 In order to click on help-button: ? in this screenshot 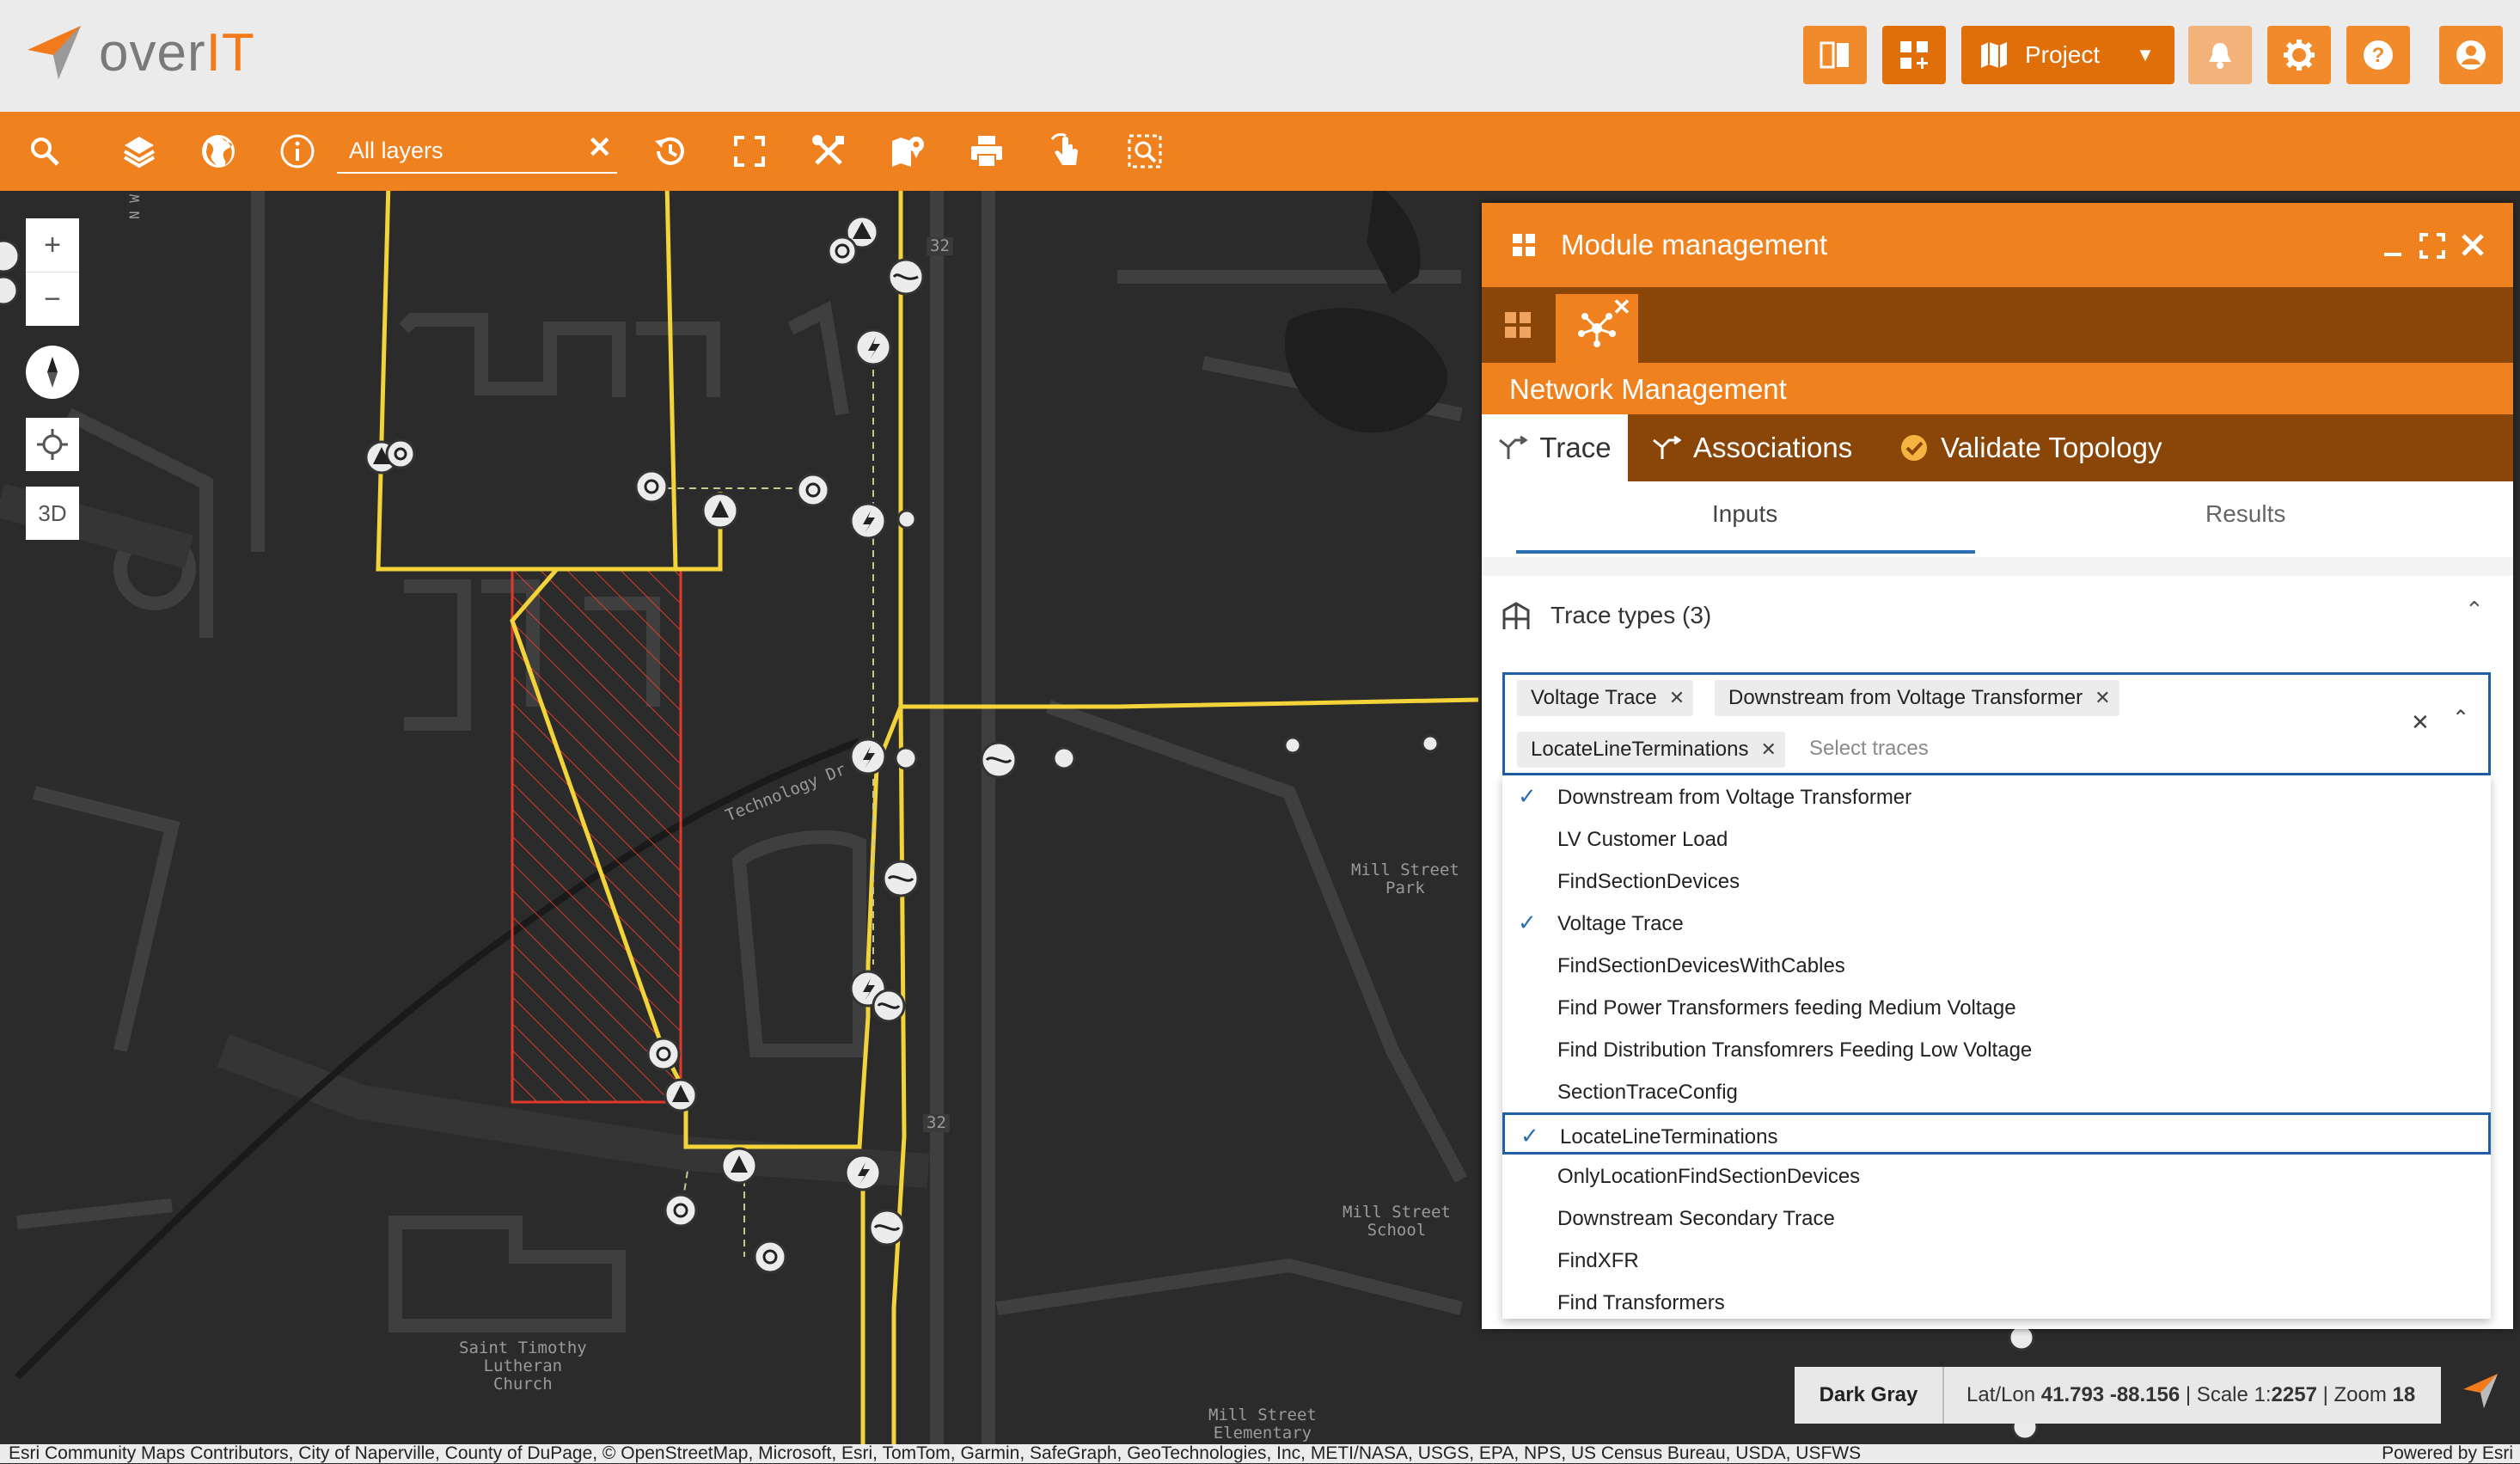, I will do `click(2378, 55)`.